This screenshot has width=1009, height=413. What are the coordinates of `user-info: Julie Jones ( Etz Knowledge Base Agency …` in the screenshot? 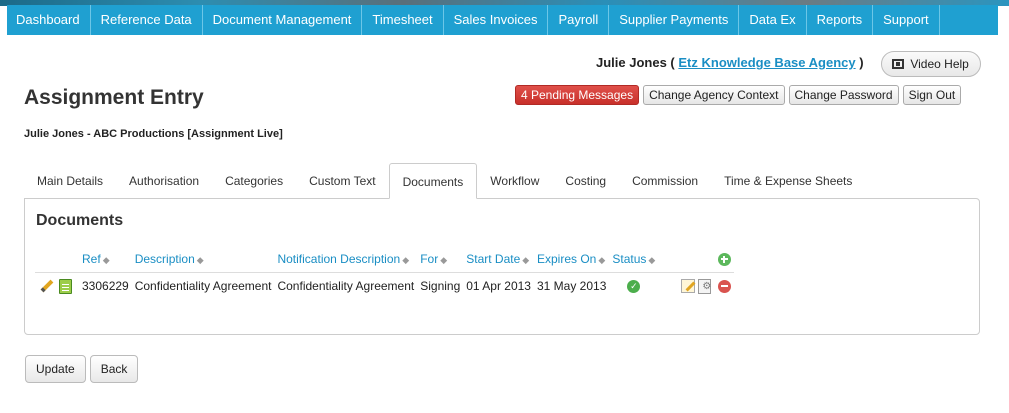 It's located at (730, 62).